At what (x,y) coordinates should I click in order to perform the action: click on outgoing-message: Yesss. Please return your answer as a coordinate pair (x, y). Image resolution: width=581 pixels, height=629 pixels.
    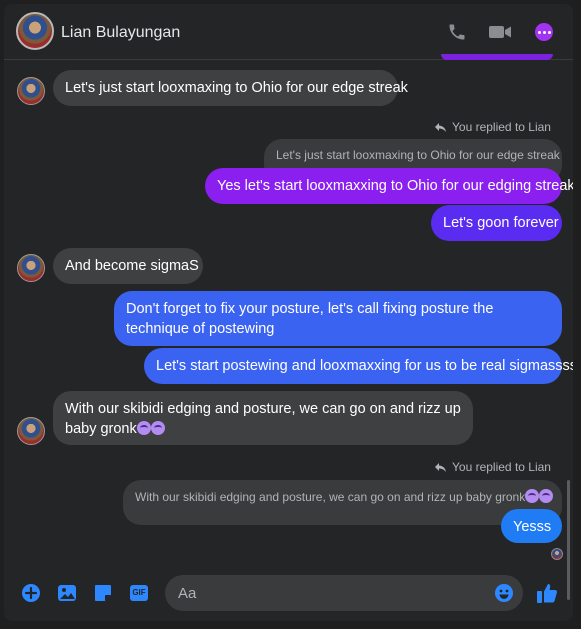
    Looking at the image, I should click on (531, 526).